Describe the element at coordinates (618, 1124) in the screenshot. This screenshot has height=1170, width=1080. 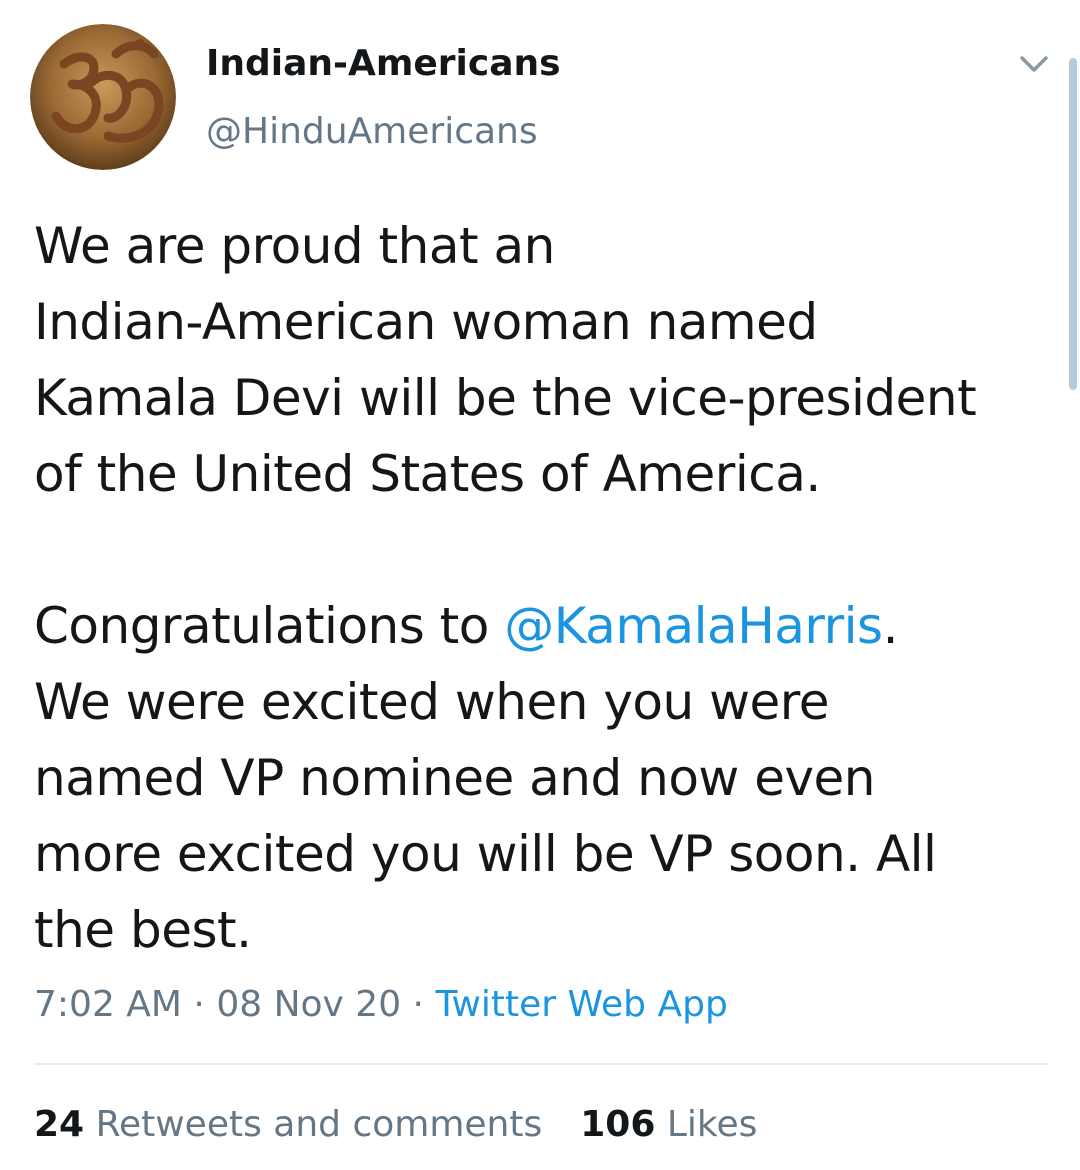
I see `likes-count: 106` at that location.